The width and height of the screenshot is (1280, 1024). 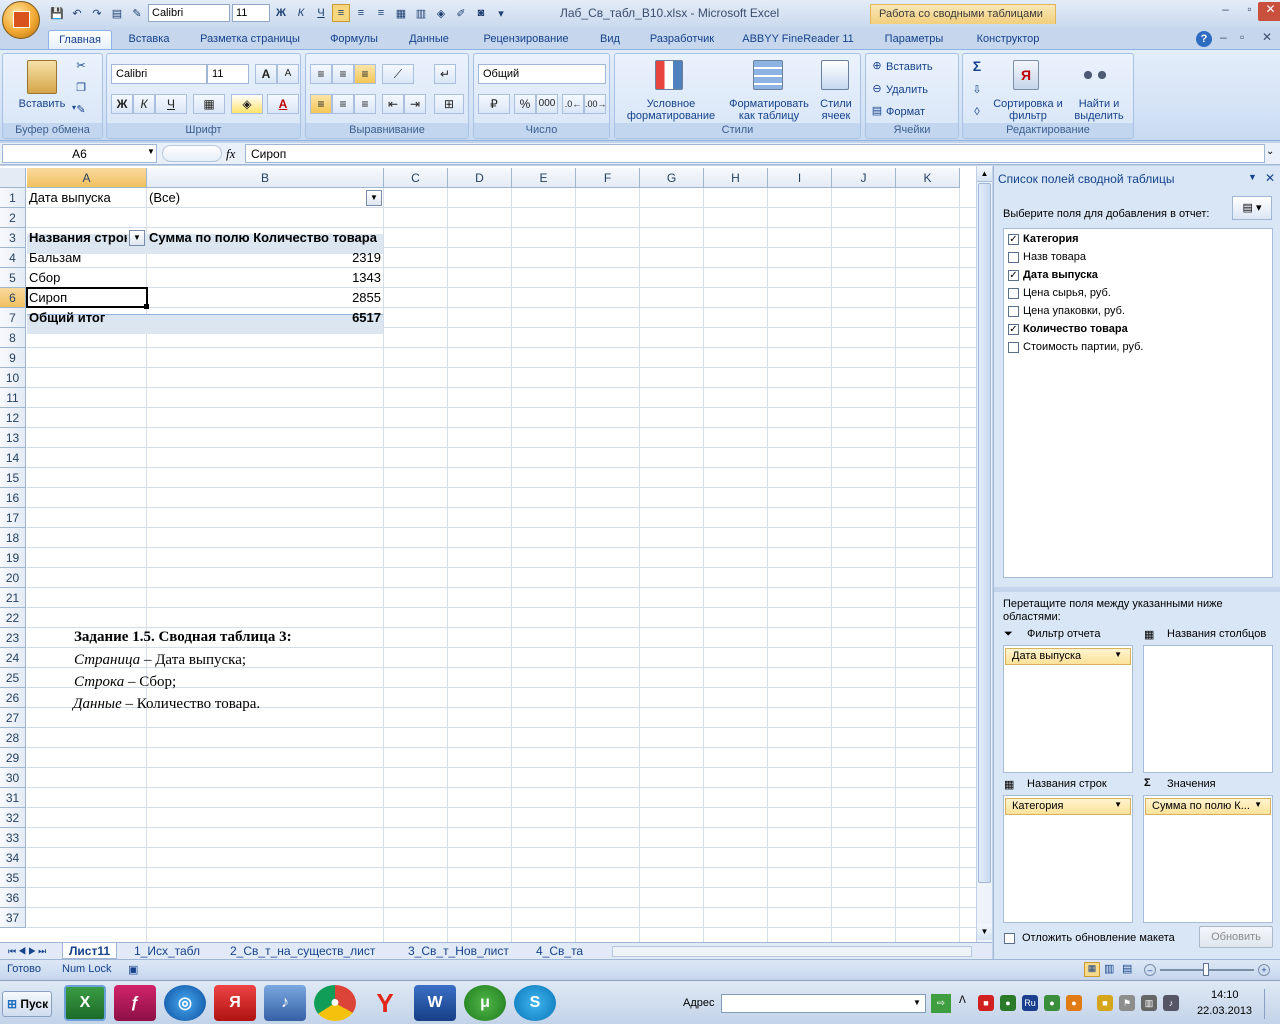 I want to click on go-icon: ⇨, so click(x=941, y=1003).